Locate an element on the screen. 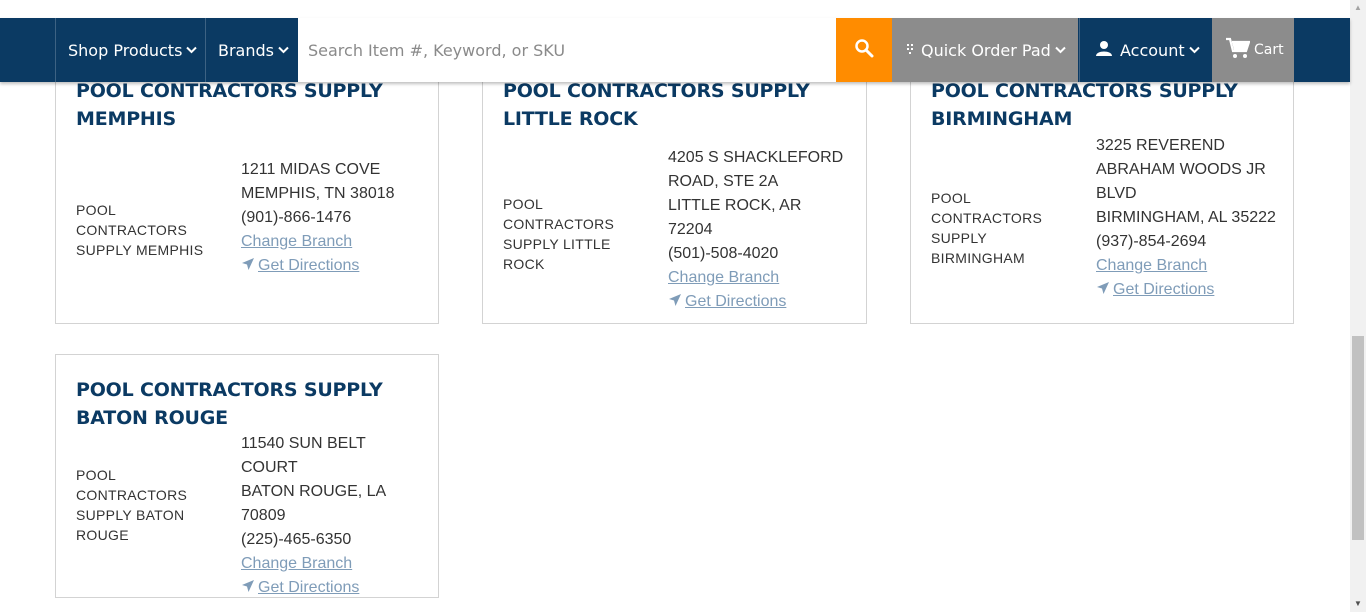 Image resolution: width=1366 pixels, height=612 pixels. branch-image-alt: POOL CONTRACTORS SUPPLY BATON ROUGE is located at coordinates (132, 505).